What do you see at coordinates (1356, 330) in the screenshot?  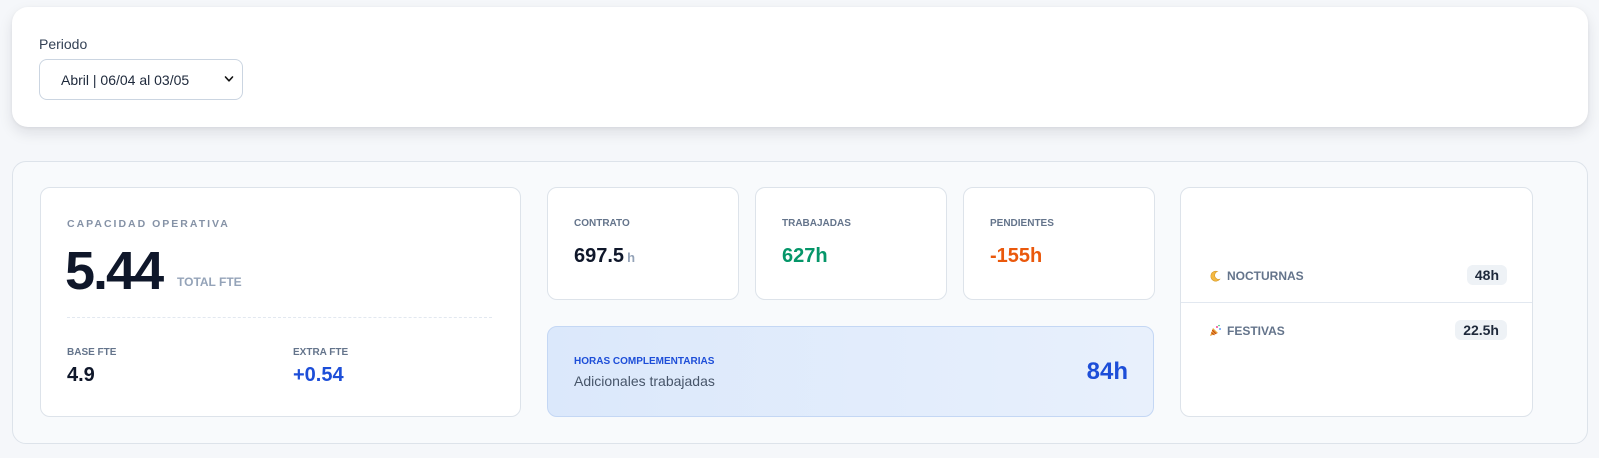 I see `holiday-hours-row: FESTIVAS 22.5h` at bounding box center [1356, 330].